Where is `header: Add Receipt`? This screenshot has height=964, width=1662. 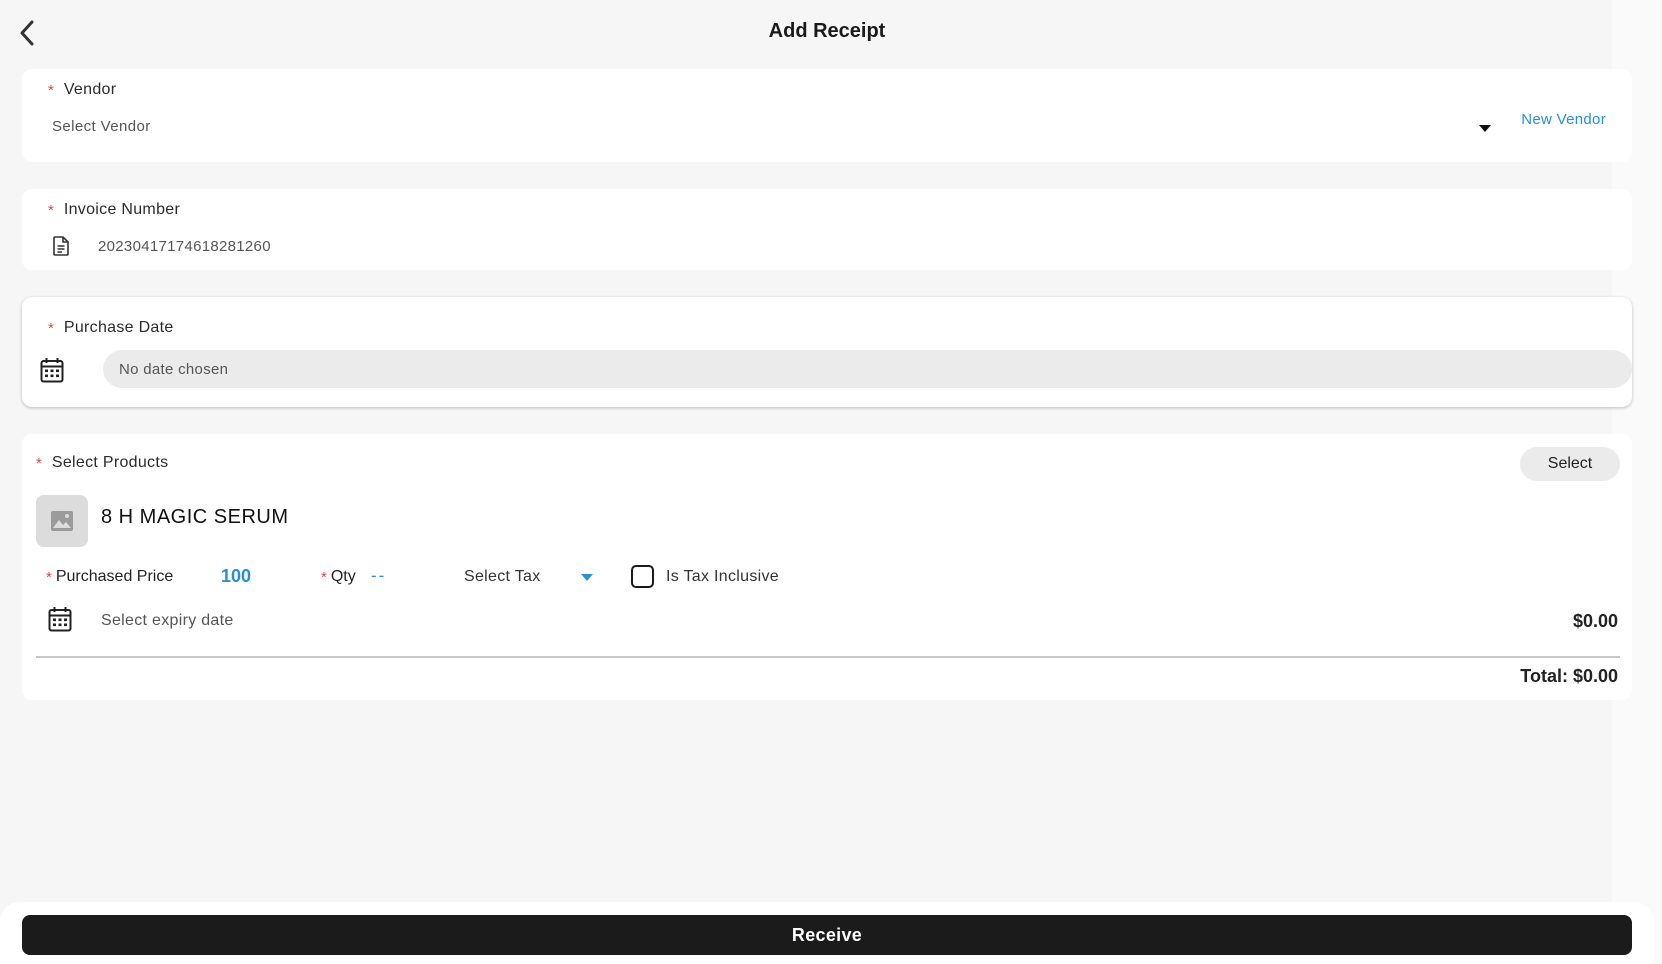 header: Add Receipt is located at coordinates (831, 32).